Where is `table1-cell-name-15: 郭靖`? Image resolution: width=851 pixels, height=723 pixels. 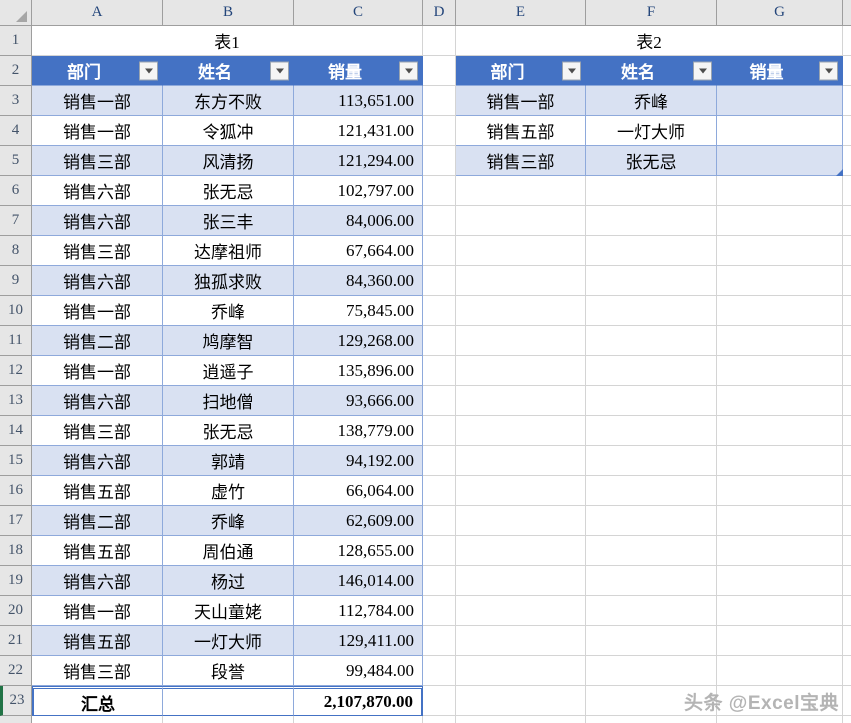
table1-cell-name-15: 郭靖 is located at coordinates (228, 461).